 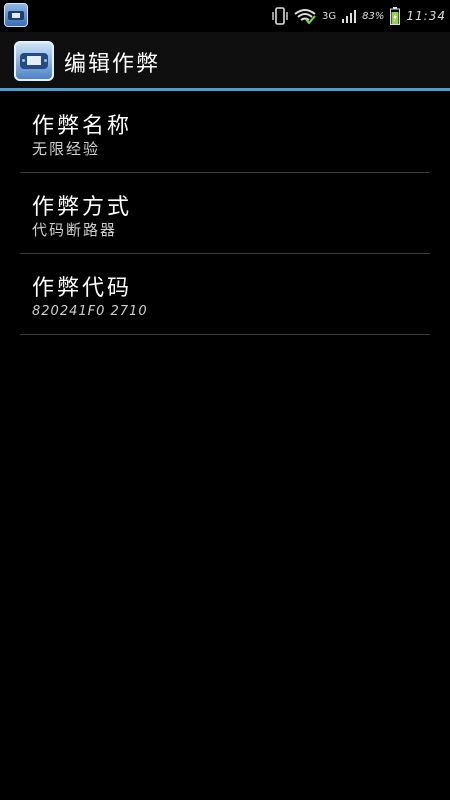 I want to click on pref-title: 作弊名称, so click(x=82, y=126).